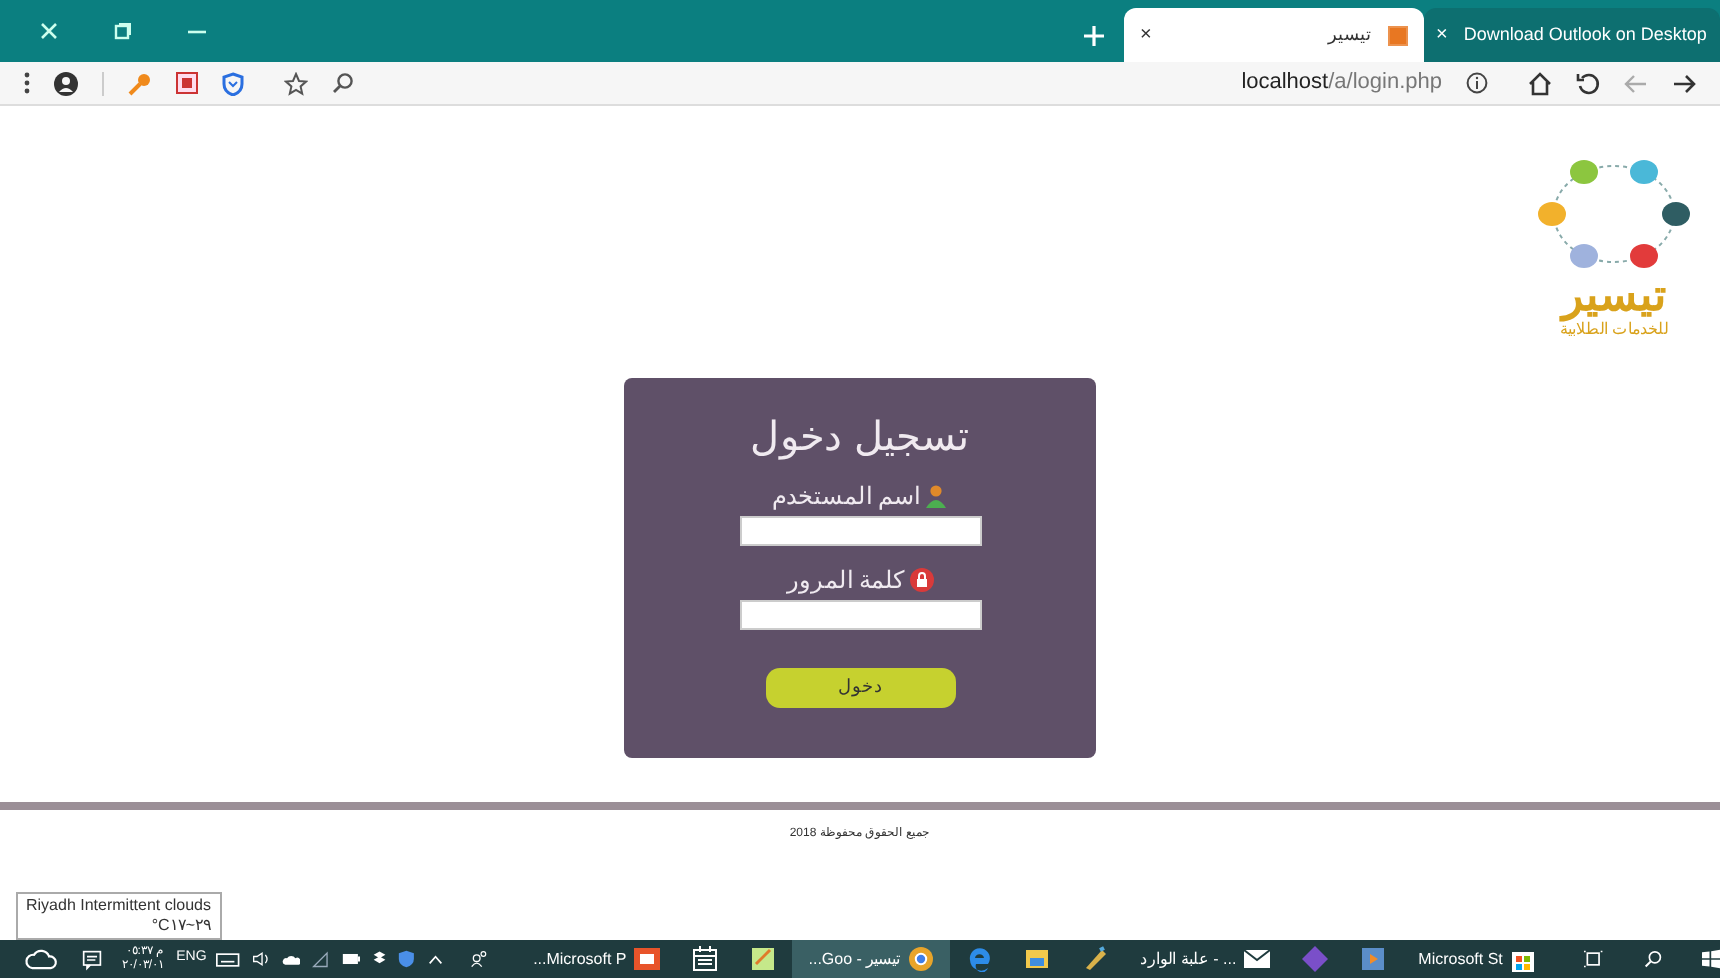  What do you see at coordinates (1373, 959) in the screenshot?
I see `media-play-icon` at bounding box center [1373, 959].